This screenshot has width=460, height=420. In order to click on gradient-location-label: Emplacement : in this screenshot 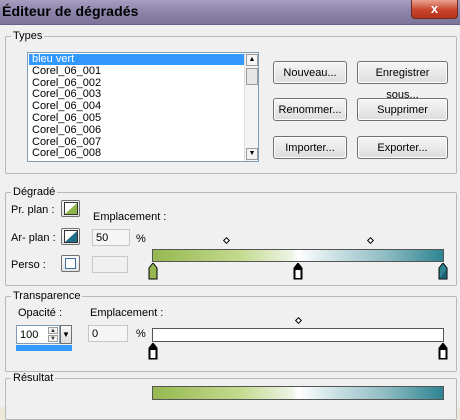, I will do `click(130, 217)`.